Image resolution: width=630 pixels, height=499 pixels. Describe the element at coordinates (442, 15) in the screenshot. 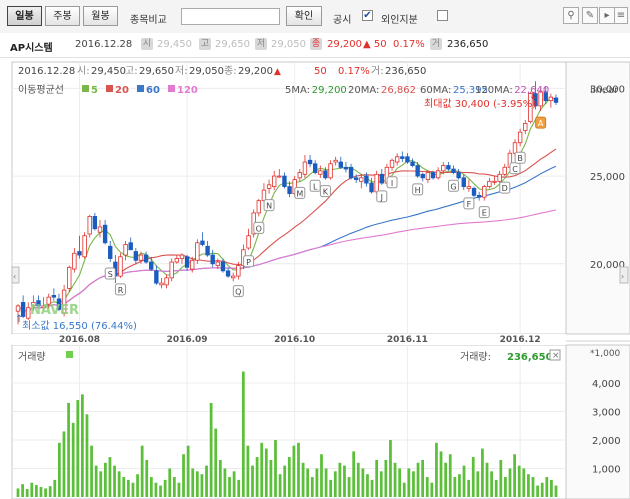

I see `foreign-checkbox` at that location.